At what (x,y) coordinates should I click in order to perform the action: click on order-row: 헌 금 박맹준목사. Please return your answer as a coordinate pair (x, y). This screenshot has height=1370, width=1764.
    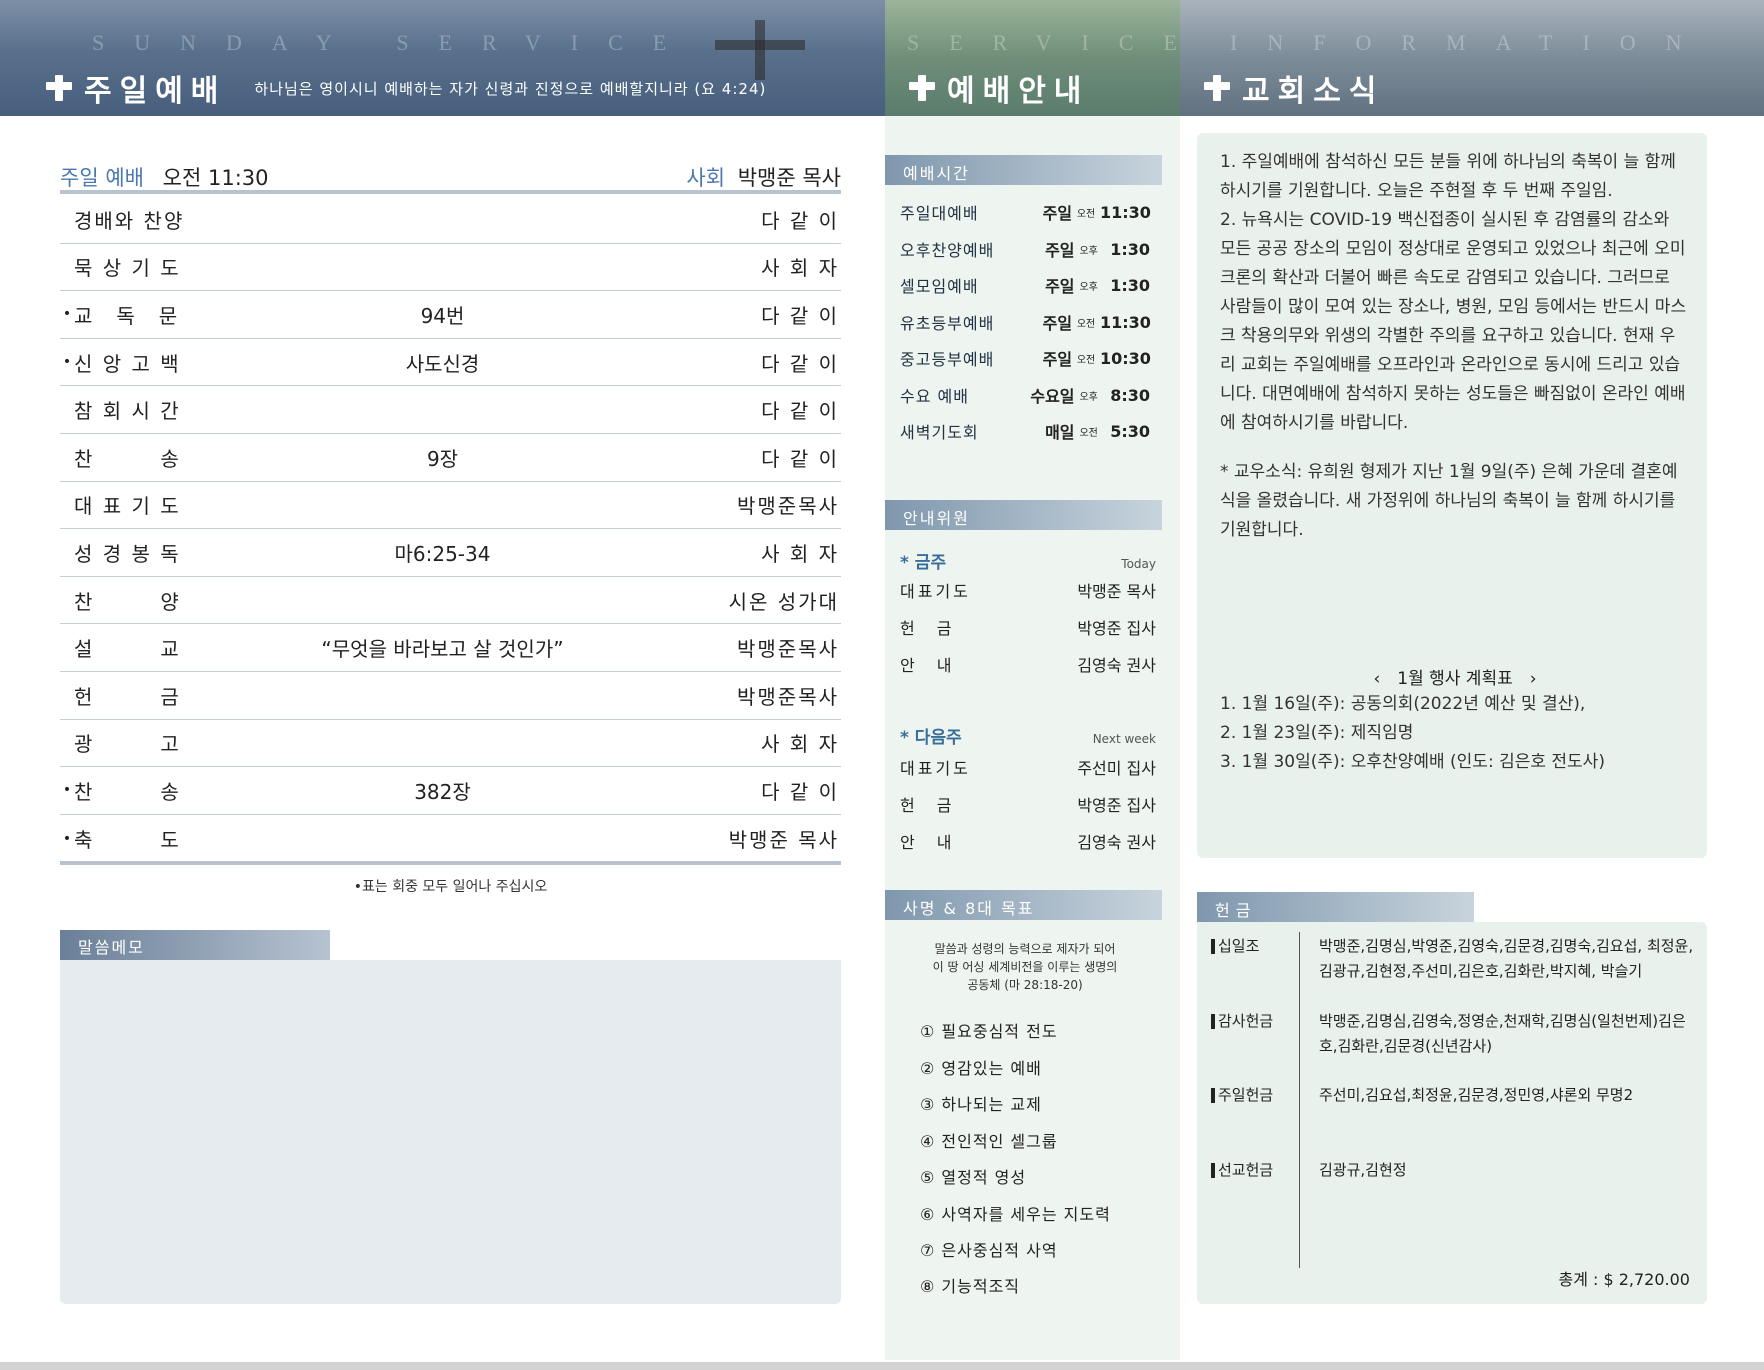
    Looking at the image, I should click on (450, 696).